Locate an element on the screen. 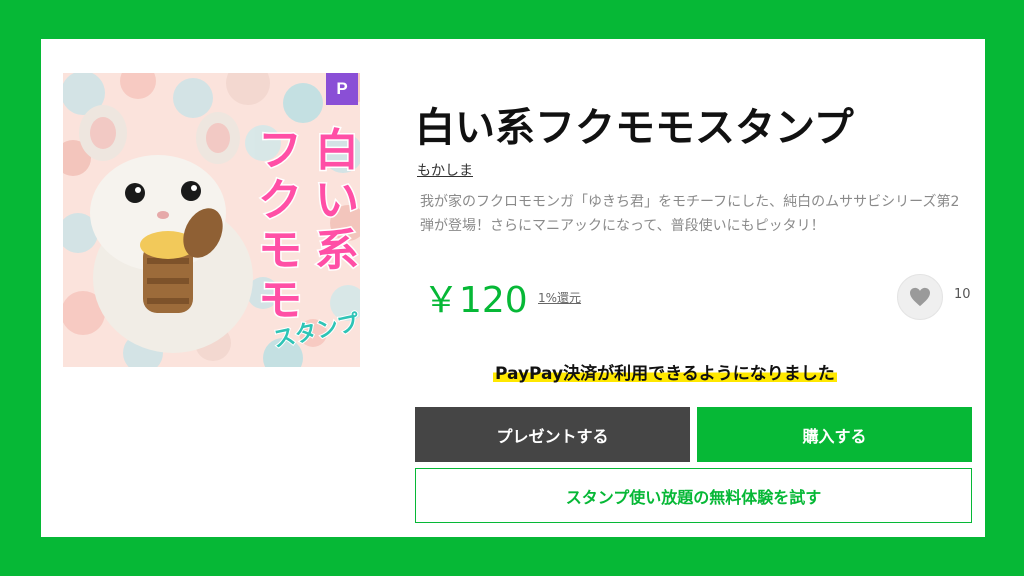 The image size is (1024, 576). present-button: プレゼントする is located at coordinates (552, 434).